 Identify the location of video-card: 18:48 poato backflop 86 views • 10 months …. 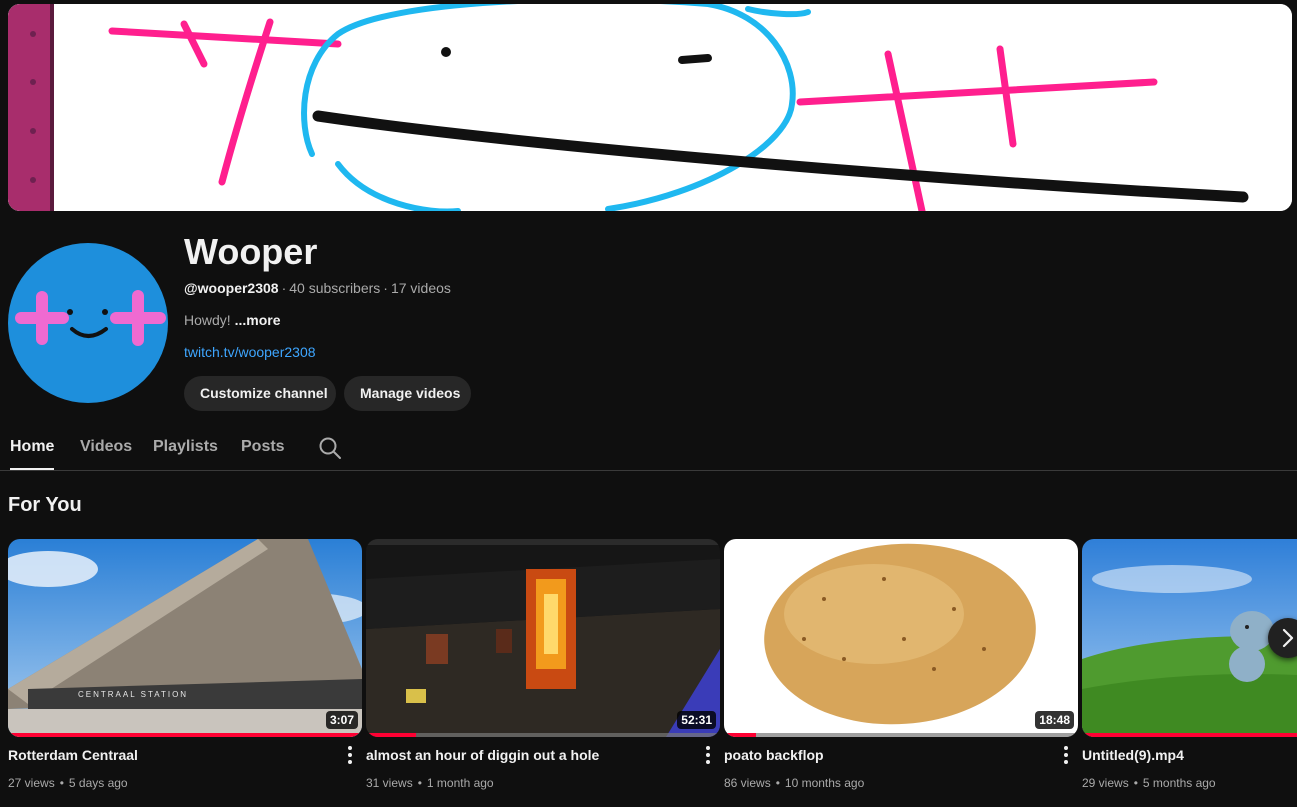
(901, 669).